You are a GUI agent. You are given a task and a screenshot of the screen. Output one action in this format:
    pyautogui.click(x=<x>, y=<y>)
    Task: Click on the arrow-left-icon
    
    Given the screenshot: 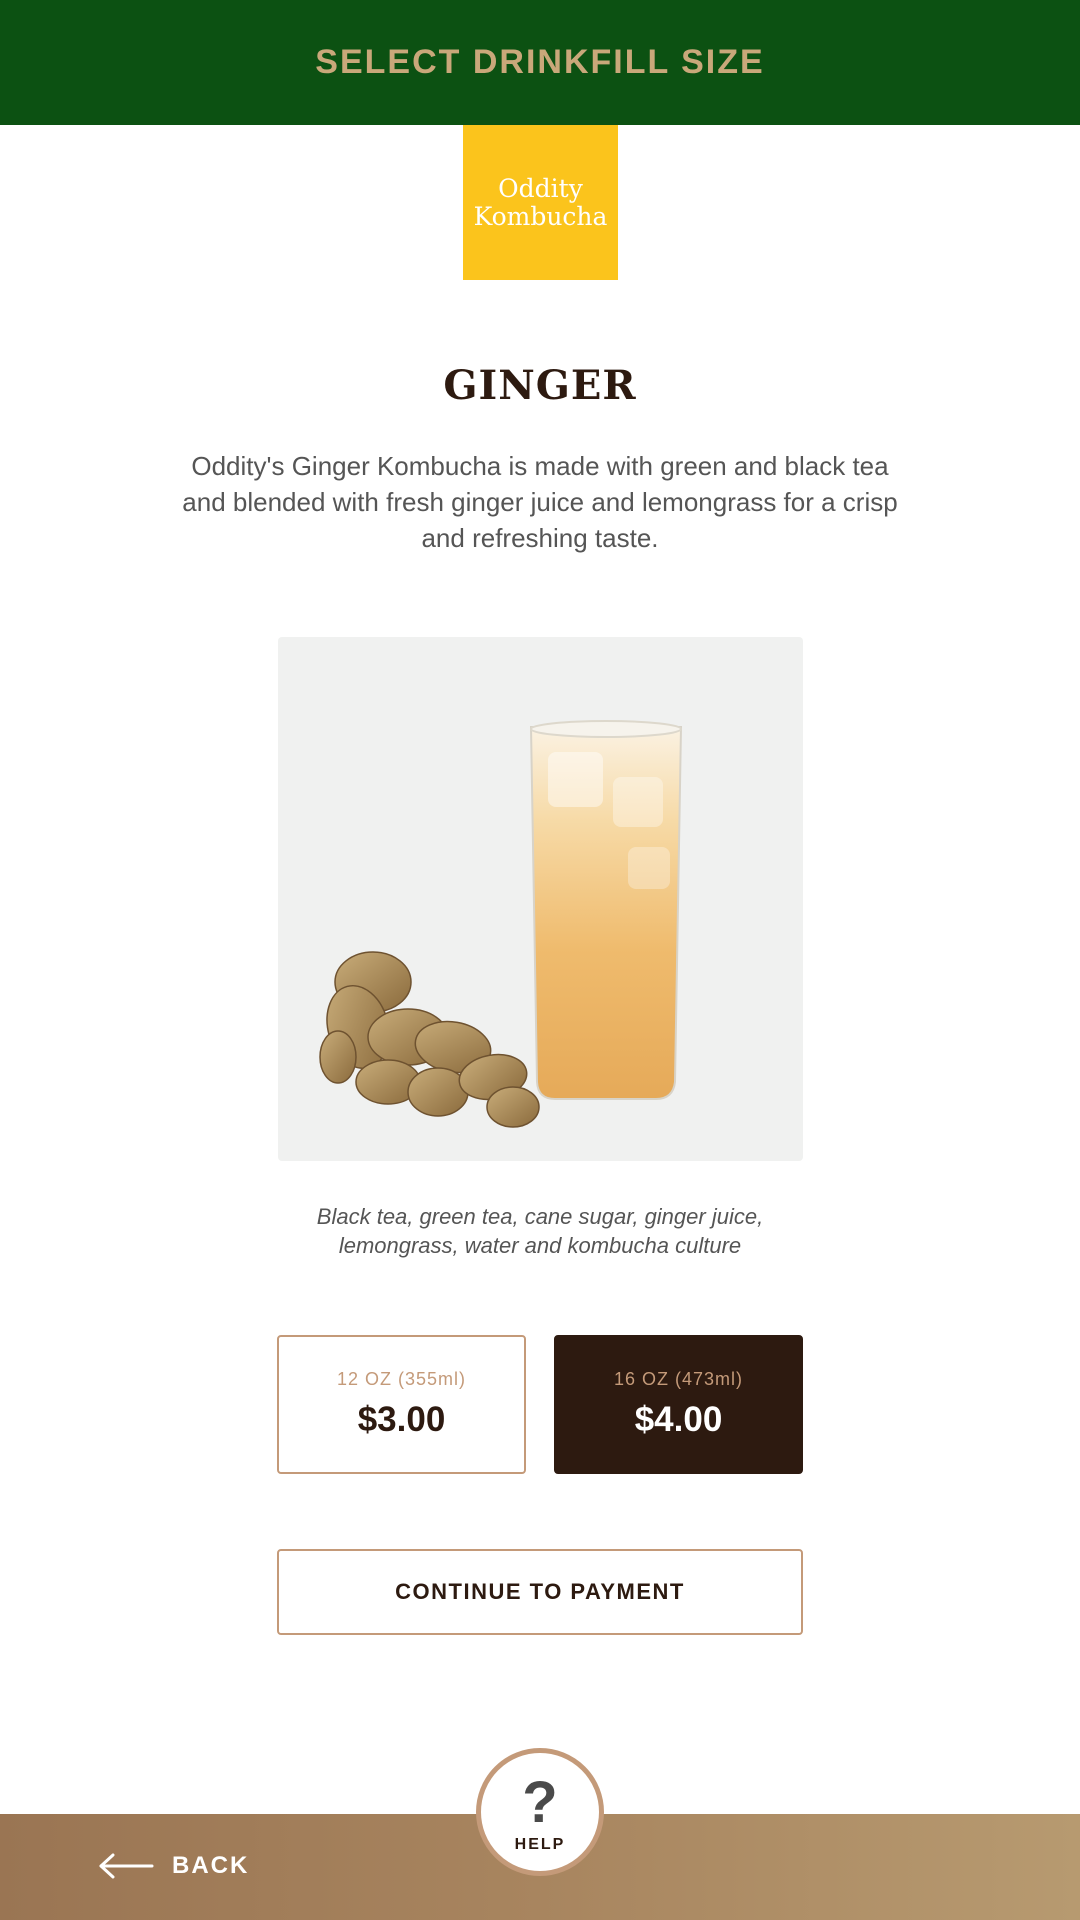 What is the action you would take?
    pyautogui.click(x=126, y=1866)
    